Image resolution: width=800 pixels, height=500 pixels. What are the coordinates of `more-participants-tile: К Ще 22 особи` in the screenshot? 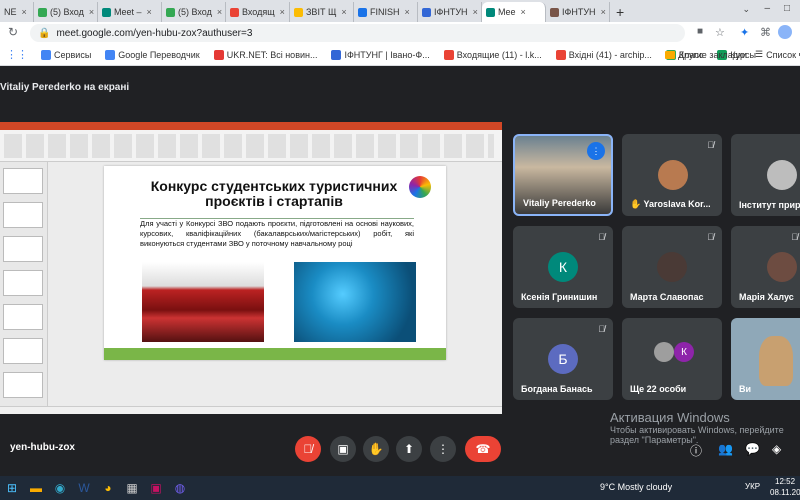 It's located at (672, 359).